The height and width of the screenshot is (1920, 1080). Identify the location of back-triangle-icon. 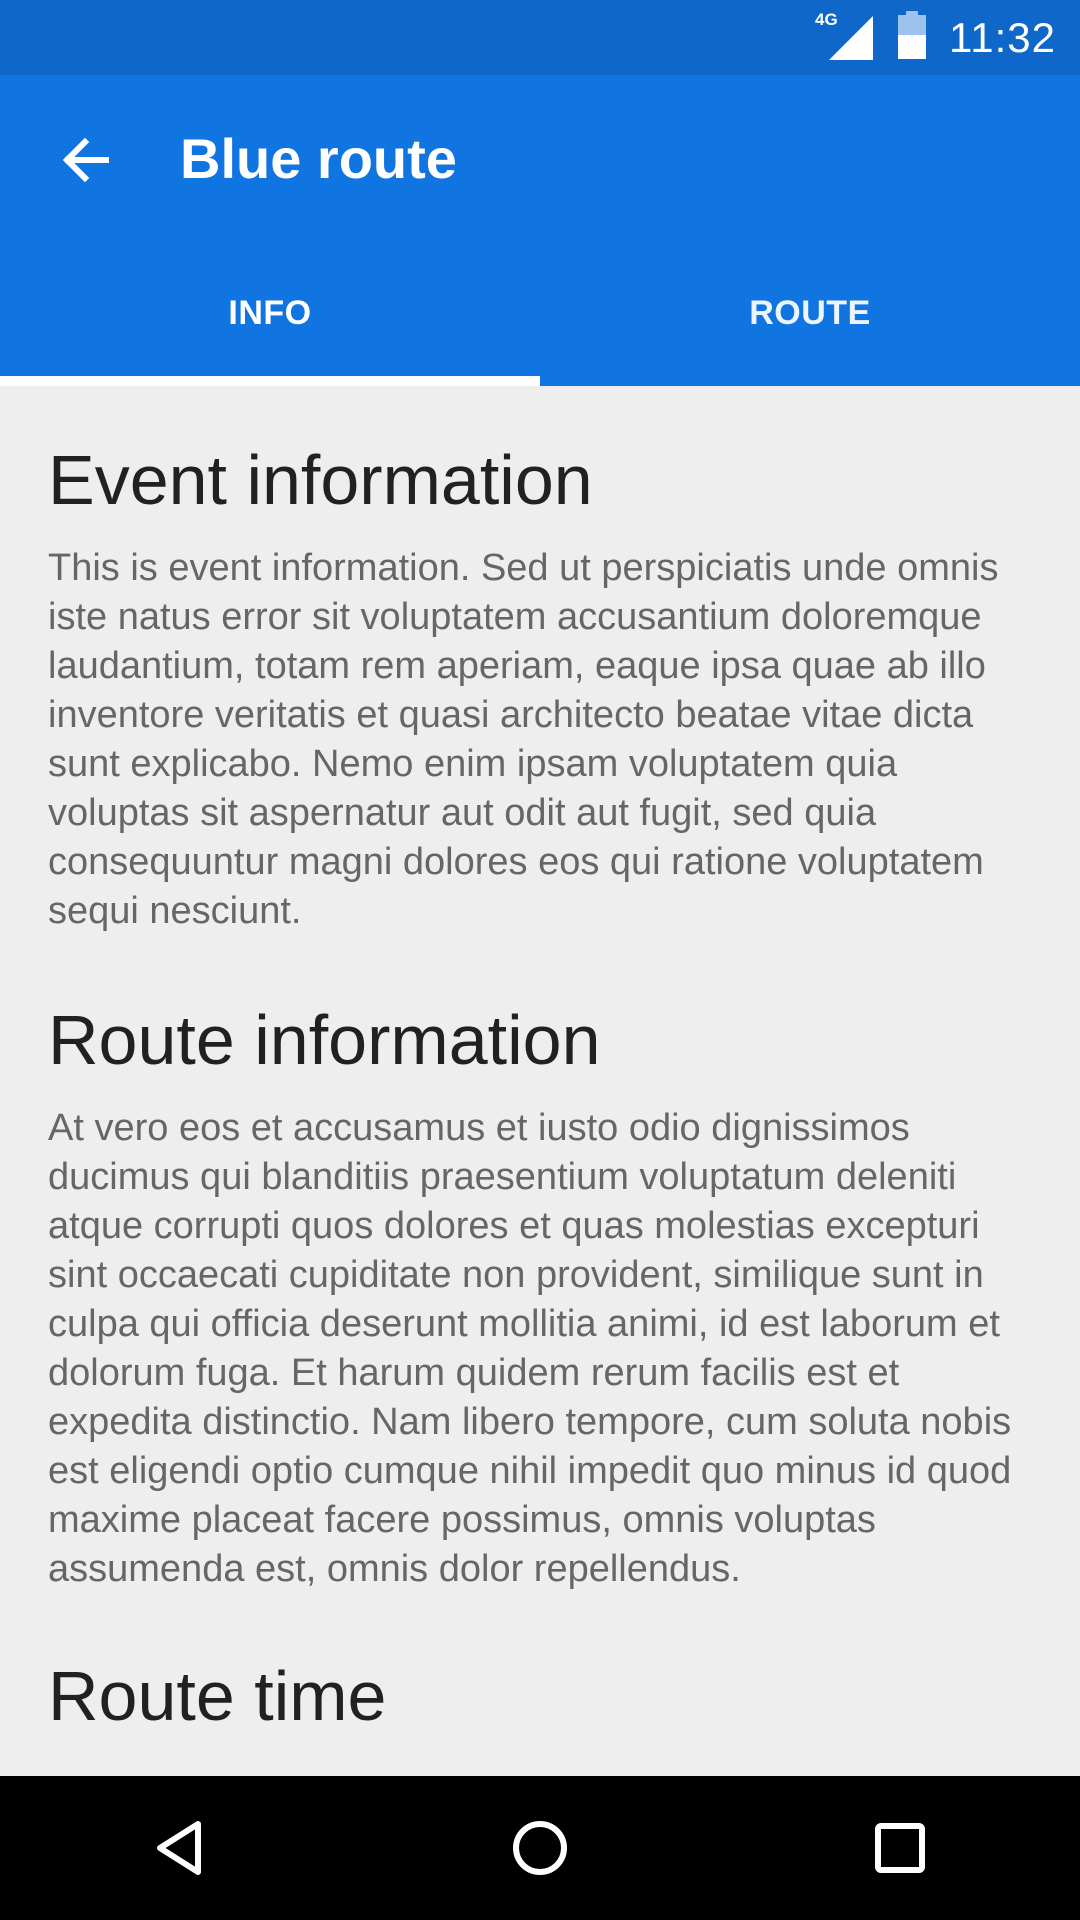
(179, 1848).